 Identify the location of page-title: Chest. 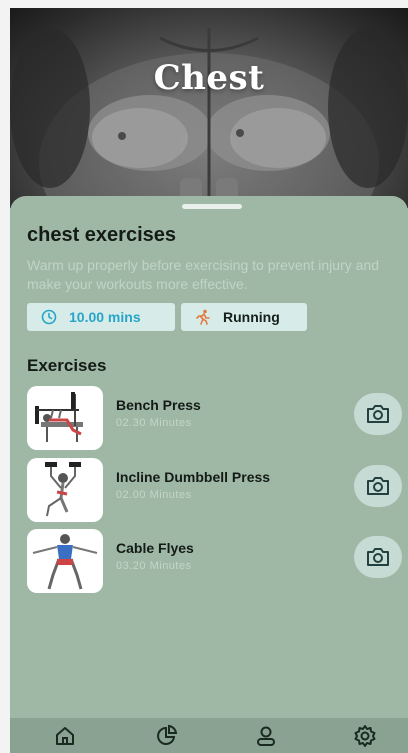
(209, 78).